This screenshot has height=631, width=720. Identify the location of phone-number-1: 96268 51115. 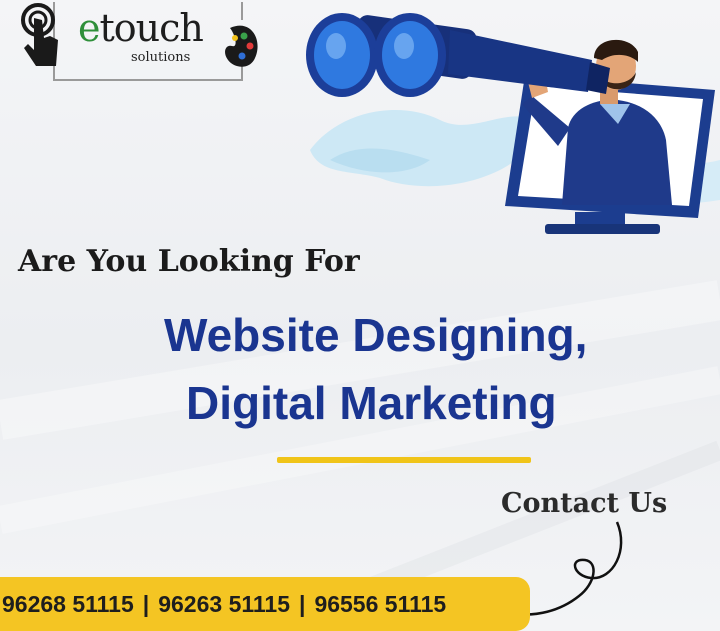
(68, 604).